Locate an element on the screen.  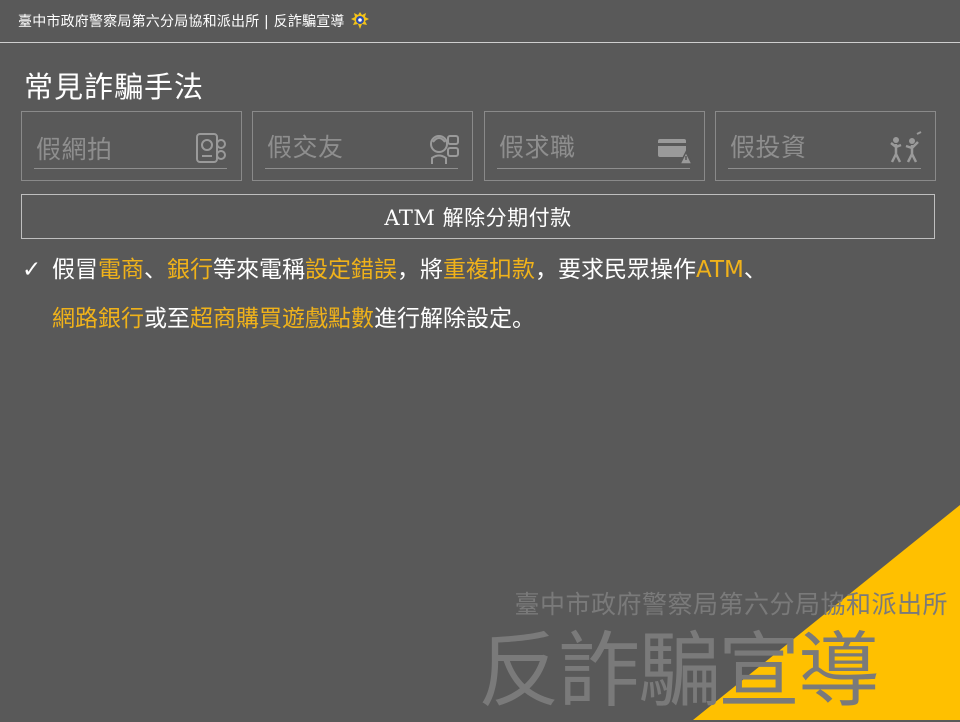
check-mark-icon: ✓ is located at coordinates (32, 270).